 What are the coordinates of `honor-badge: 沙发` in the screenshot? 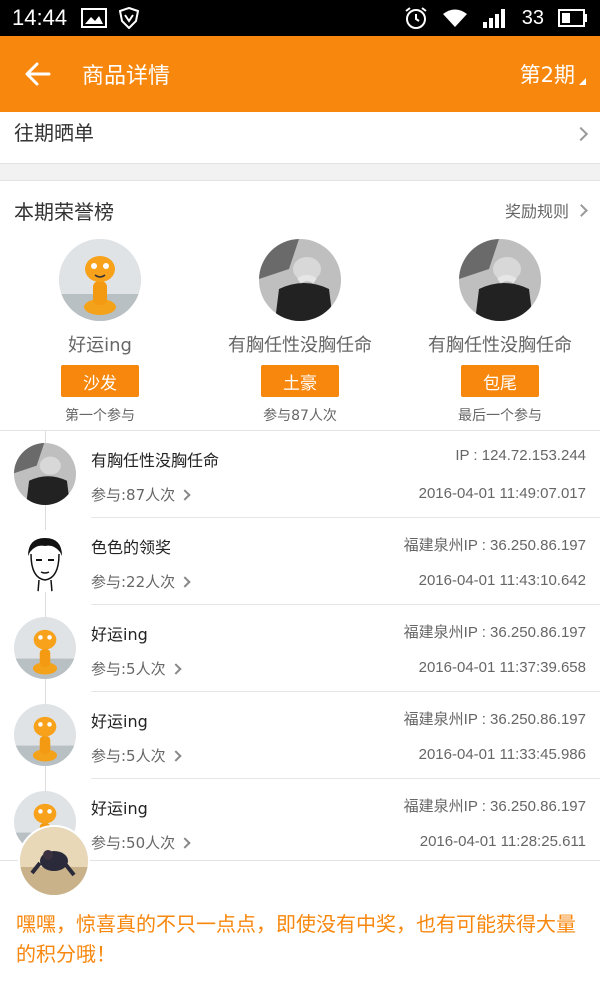 It's located at (100, 381).